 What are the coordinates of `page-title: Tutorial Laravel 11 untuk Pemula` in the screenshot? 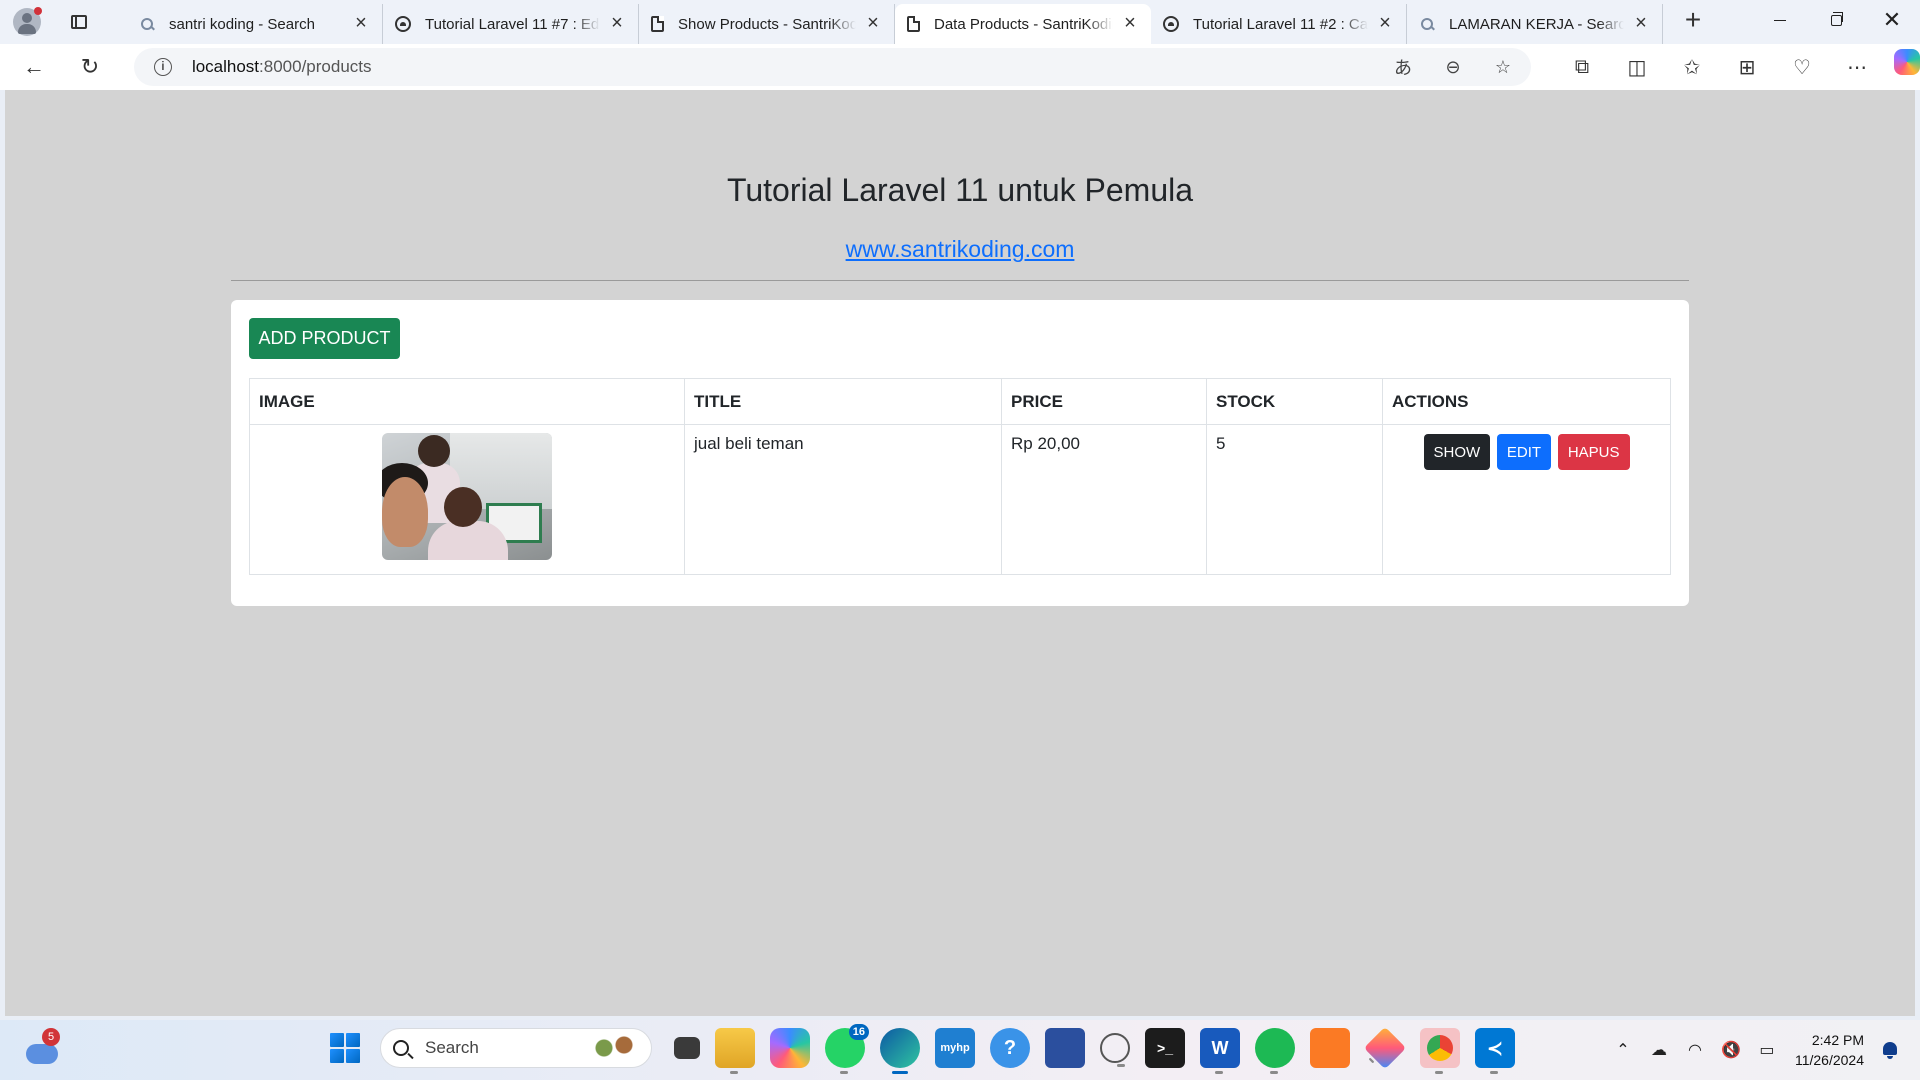 It's located at (960, 190).